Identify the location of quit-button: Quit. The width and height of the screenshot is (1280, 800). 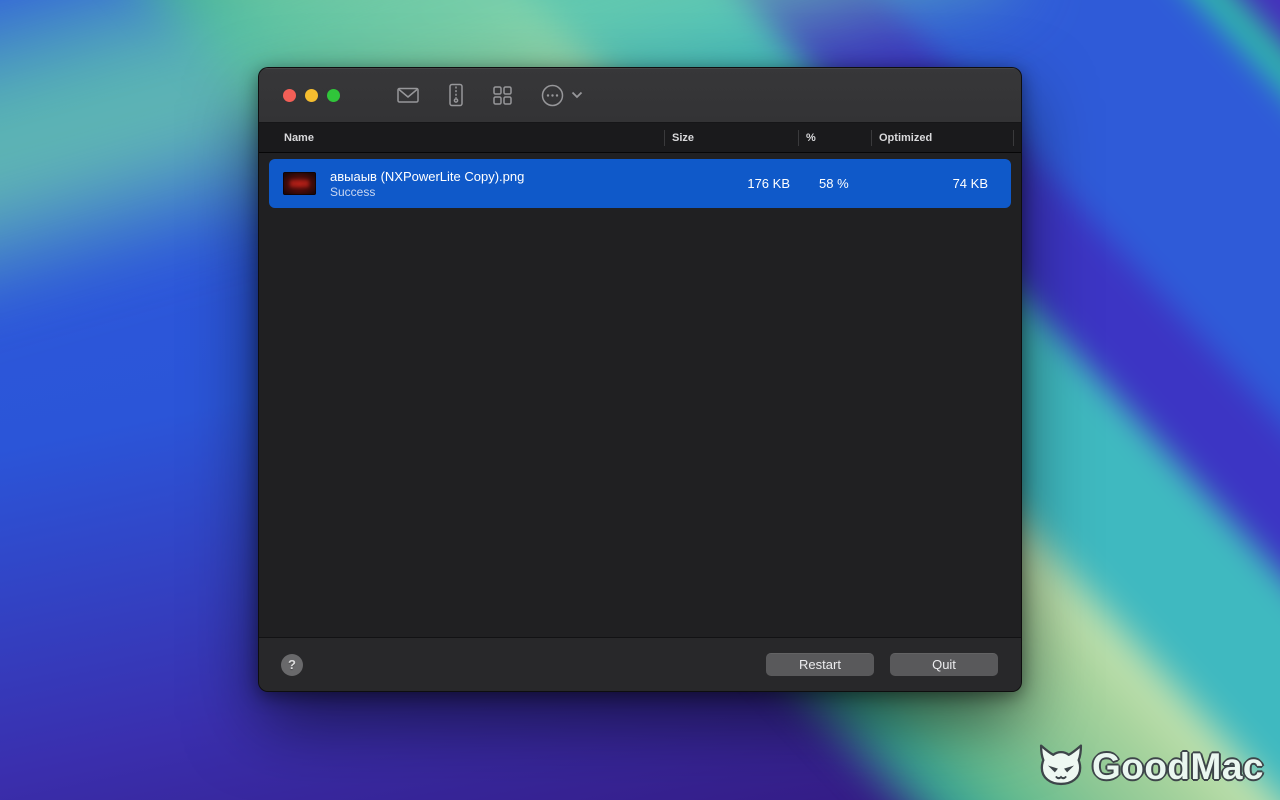
(944, 664).